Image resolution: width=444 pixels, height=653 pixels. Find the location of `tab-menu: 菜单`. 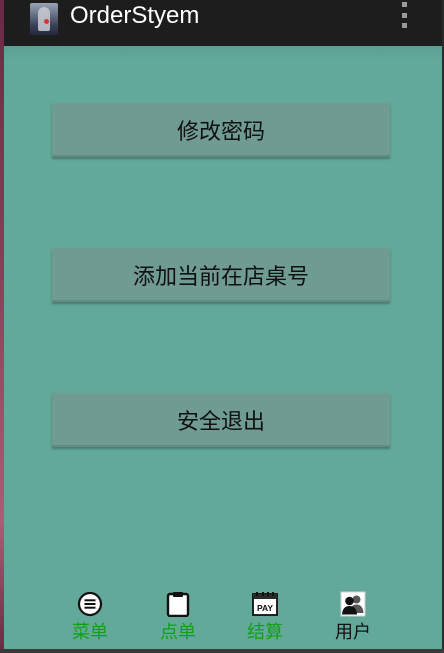

tab-menu: 菜单 is located at coordinates (90, 617).